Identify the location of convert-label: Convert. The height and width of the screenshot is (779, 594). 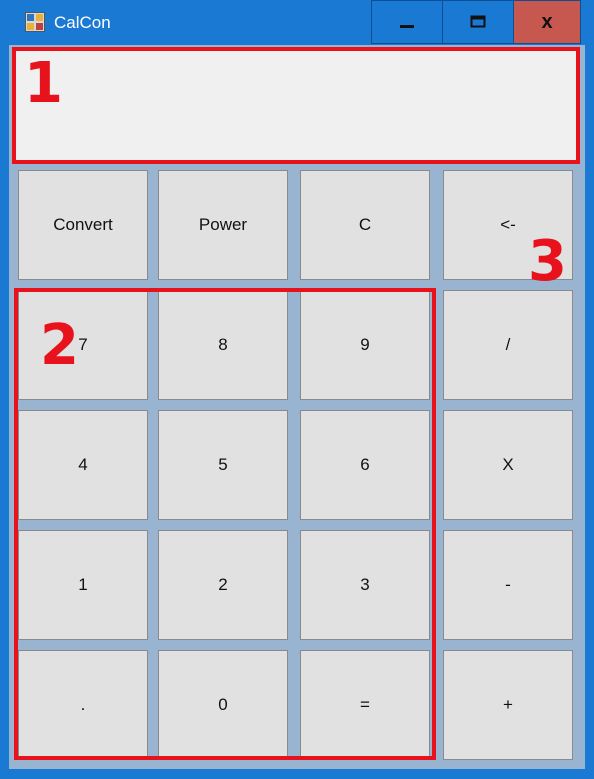
(83, 224).